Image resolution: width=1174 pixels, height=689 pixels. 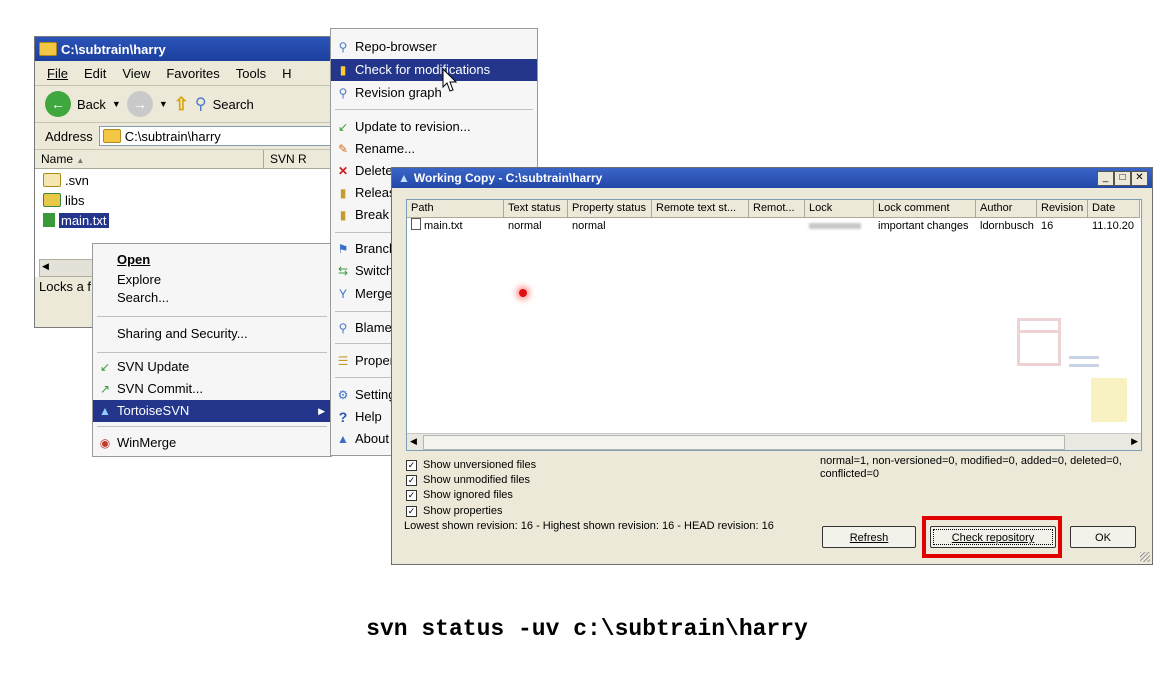 What do you see at coordinates (1122, 178) in the screenshot?
I see `maximize-button: □` at bounding box center [1122, 178].